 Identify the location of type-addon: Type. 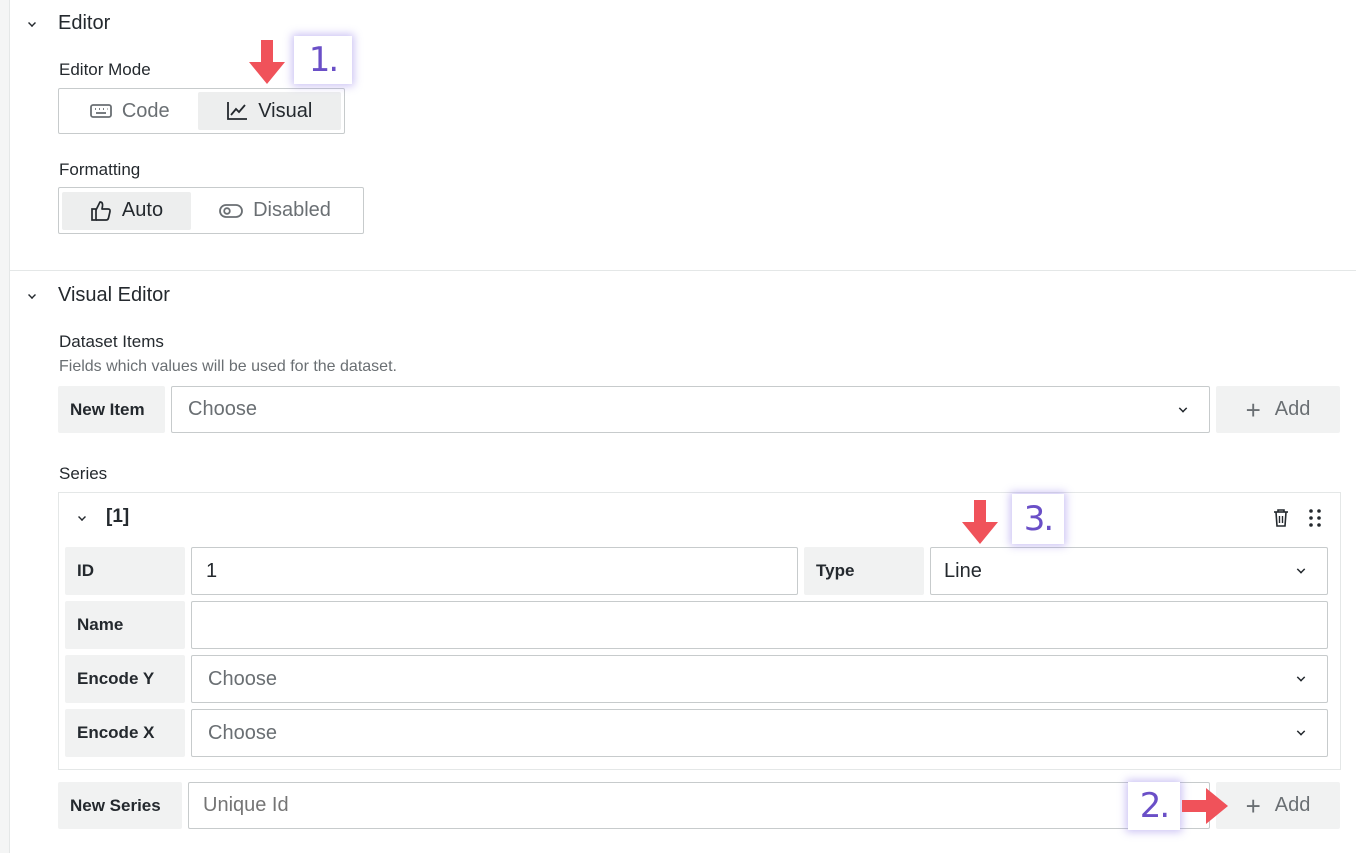
(864, 571).